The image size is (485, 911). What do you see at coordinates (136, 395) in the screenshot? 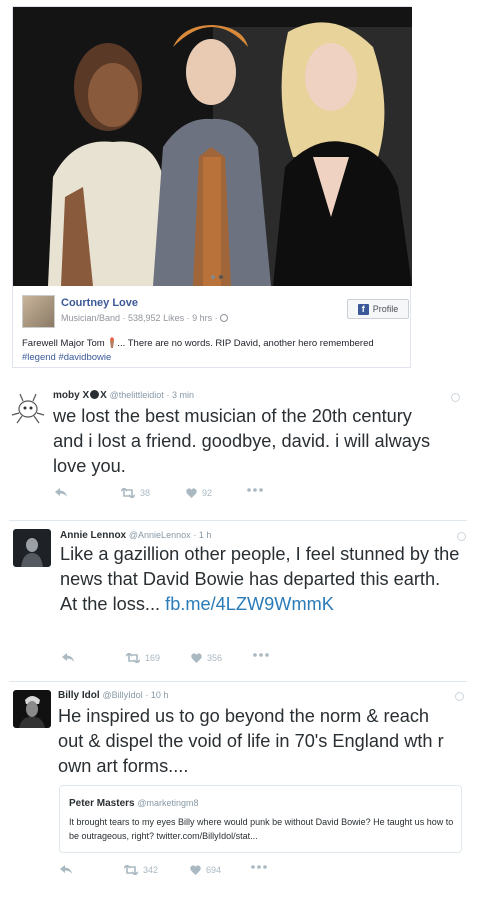
I see `author-handle: @thelittleidiot` at bounding box center [136, 395].